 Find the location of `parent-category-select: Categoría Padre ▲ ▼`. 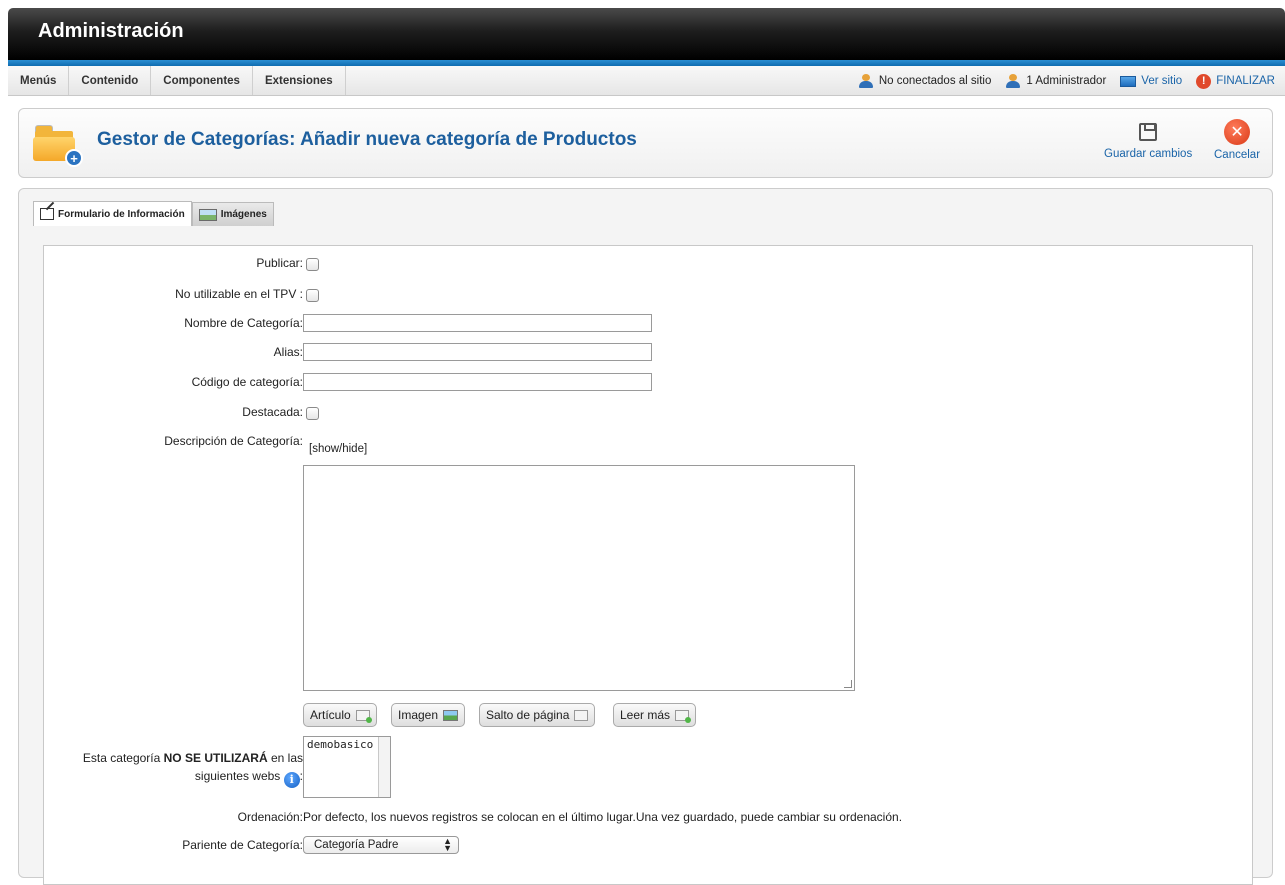

parent-category-select: Categoría Padre ▲ ▼ is located at coordinates (381, 845).